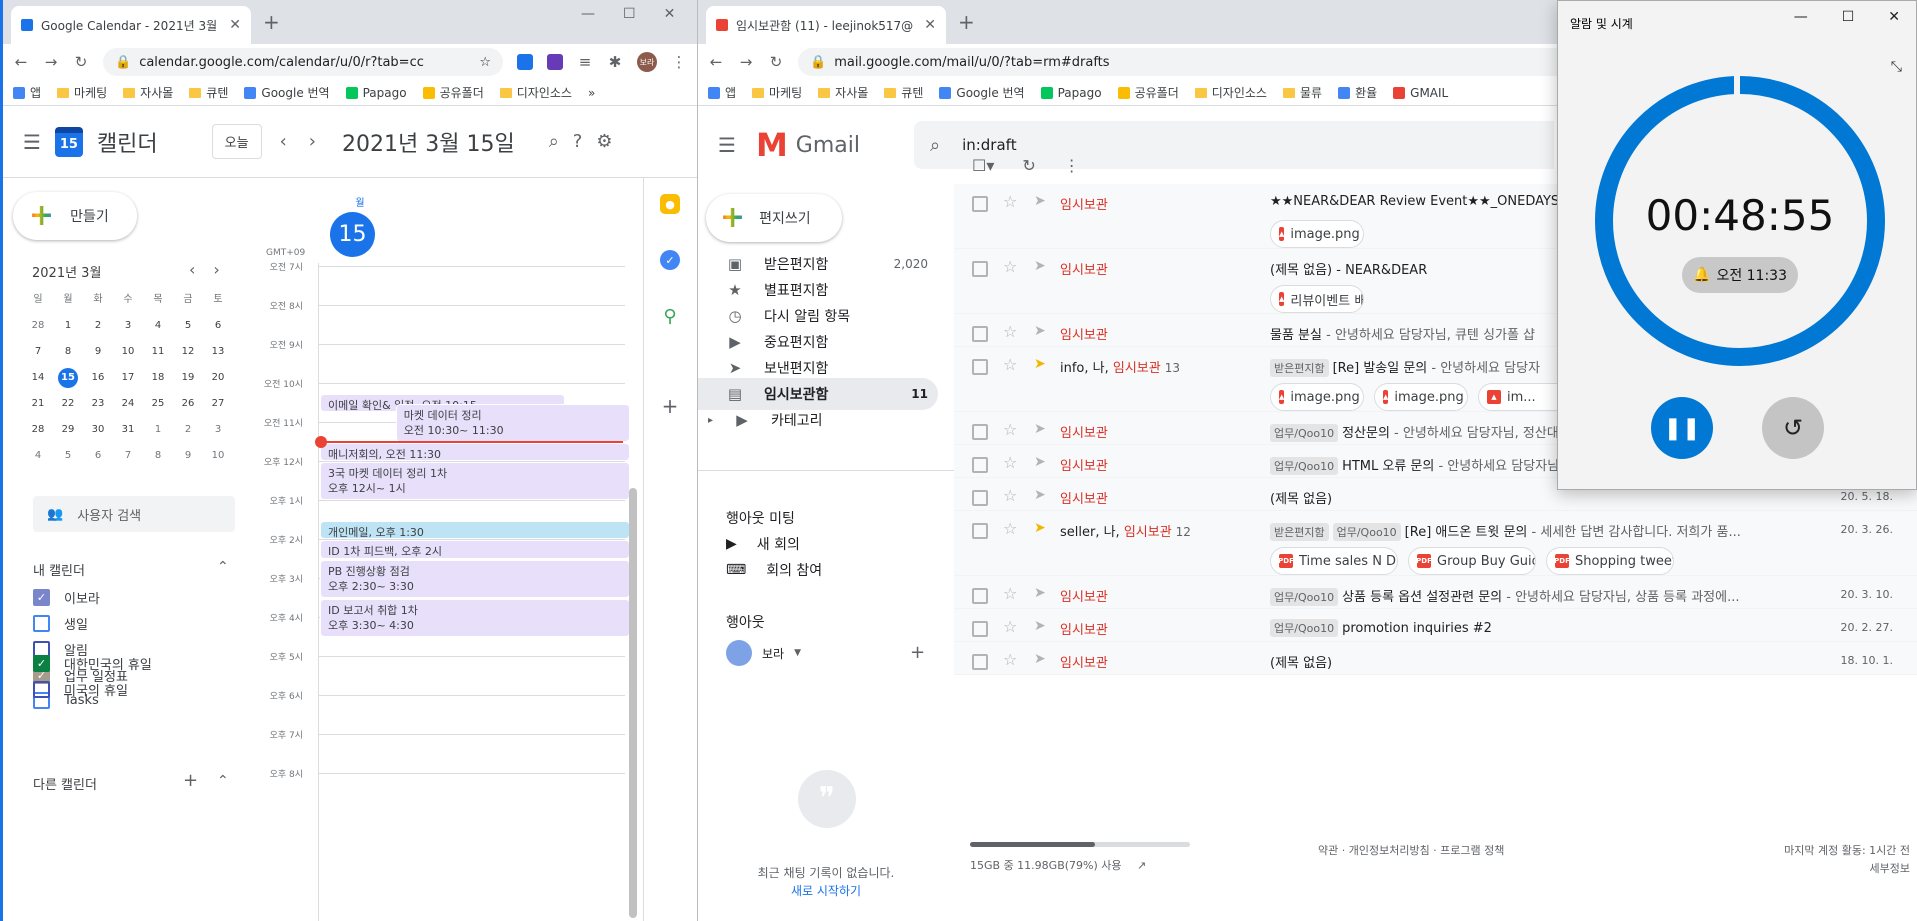 Image resolution: width=1917 pixels, height=921 pixels. What do you see at coordinates (1896, 67) in the screenshot?
I see `compact-overlay-icon: ⤡` at bounding box center [1896, 67].